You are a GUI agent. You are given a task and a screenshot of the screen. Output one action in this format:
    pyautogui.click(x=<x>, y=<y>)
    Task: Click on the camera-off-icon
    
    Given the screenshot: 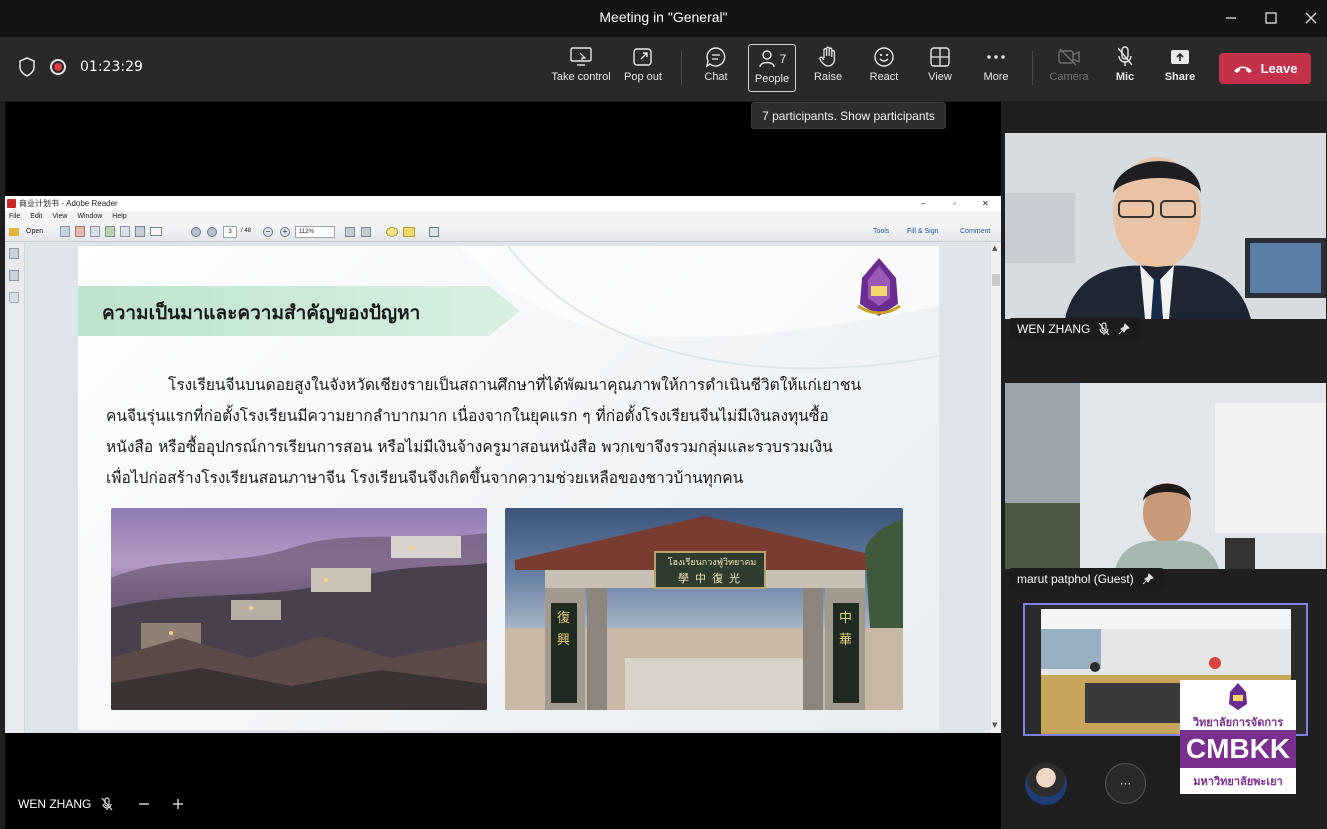 What is the action you would take?
    pyautogui.click(x=1069, y=57)
    